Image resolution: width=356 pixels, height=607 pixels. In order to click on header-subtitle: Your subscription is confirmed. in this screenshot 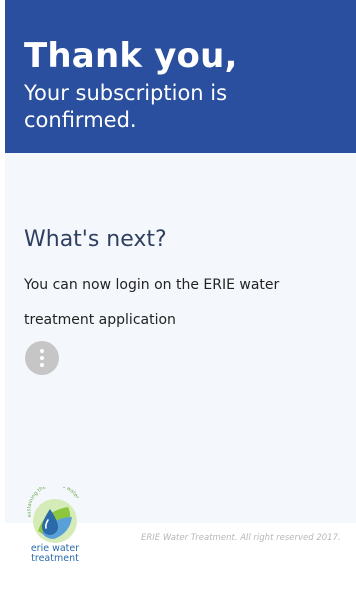, I will do `click(126, 106)`.